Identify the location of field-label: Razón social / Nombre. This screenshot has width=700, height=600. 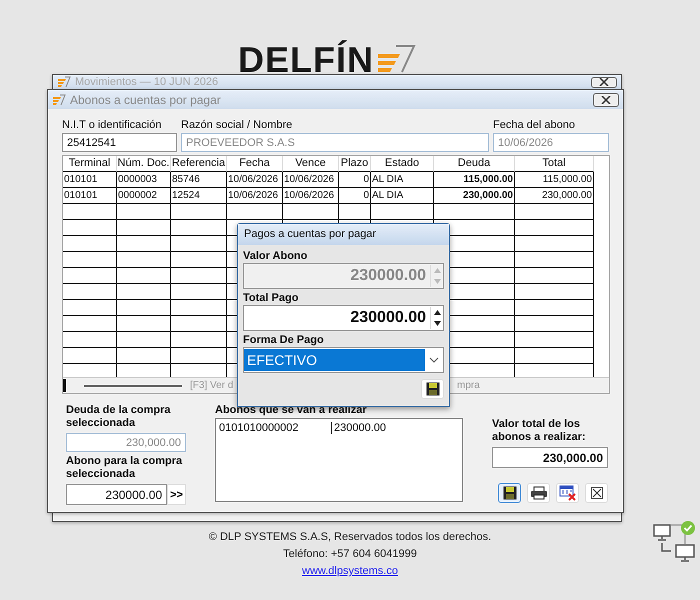
(237, 125).